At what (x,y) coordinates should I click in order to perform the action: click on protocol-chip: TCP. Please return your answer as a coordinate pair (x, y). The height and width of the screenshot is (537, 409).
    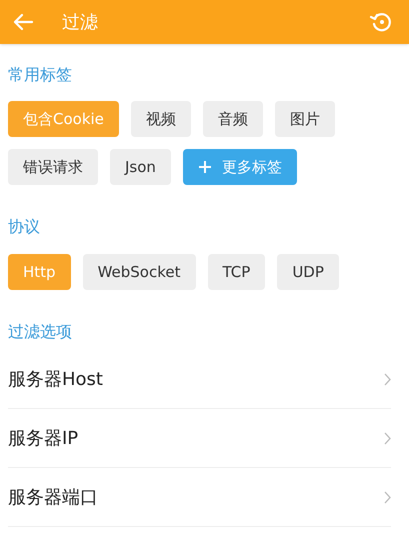
    Looking at the image, I should click on (237, 272).